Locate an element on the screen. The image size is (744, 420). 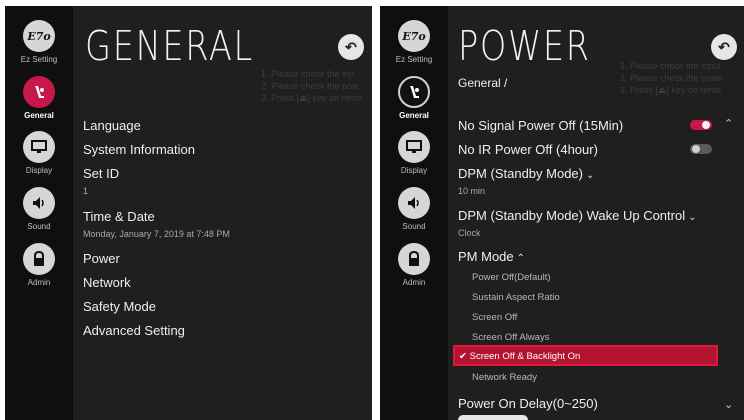
time-date-value: Monday, January 7, 2019 at 7:48 PM is located at coordinates (156, 234).